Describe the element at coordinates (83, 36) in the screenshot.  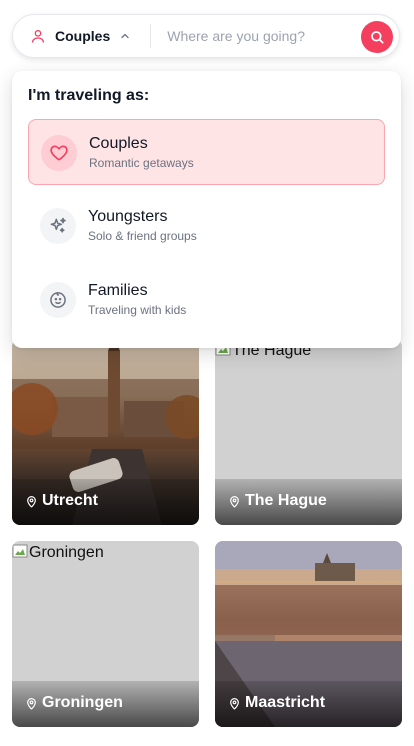
I see `traveler-type-label: Couples` at that location.